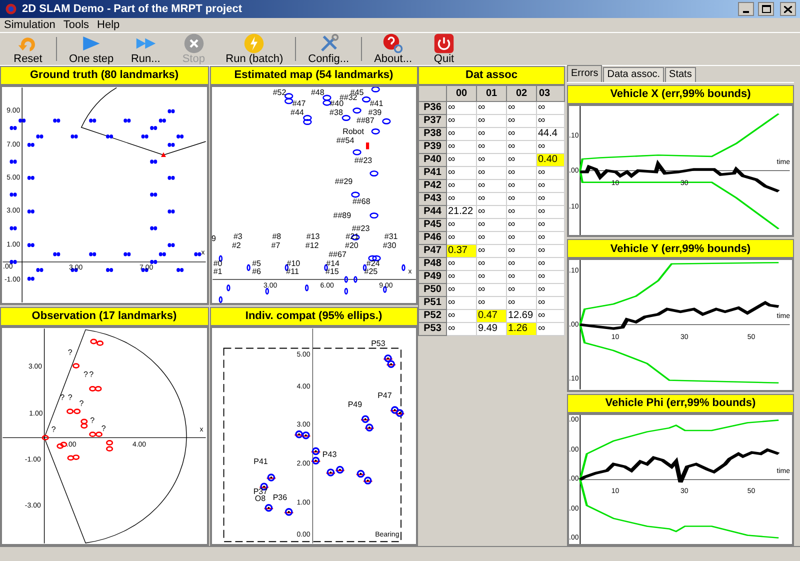  I want to click on panel-title: Vehicle Phi (err,99% bounds), so click(680, 403).